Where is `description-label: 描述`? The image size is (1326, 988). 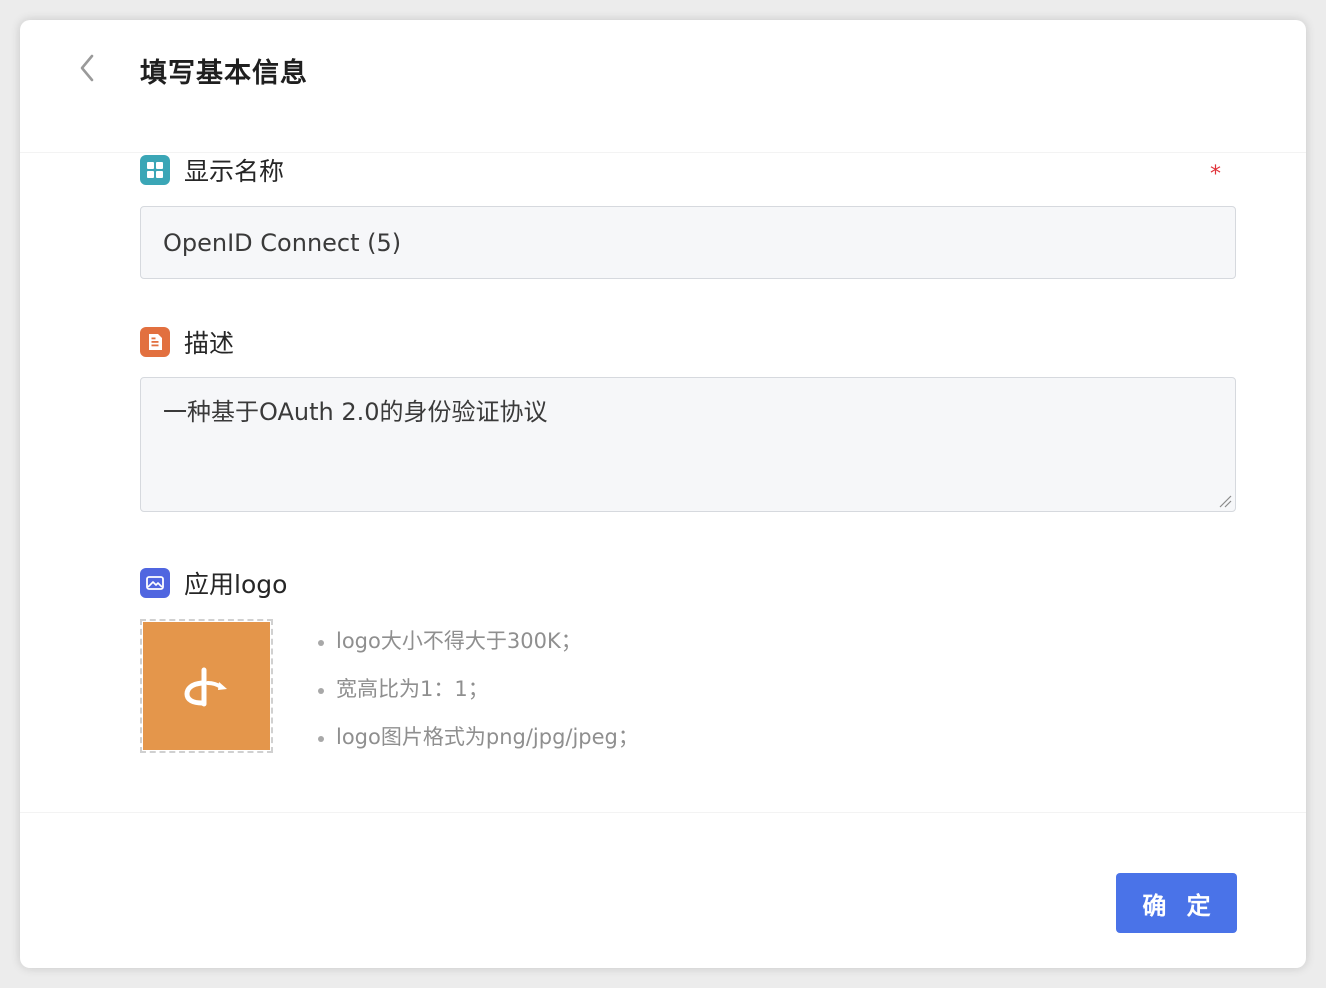 description-label: 描述 is located at coordinates (209, 343).